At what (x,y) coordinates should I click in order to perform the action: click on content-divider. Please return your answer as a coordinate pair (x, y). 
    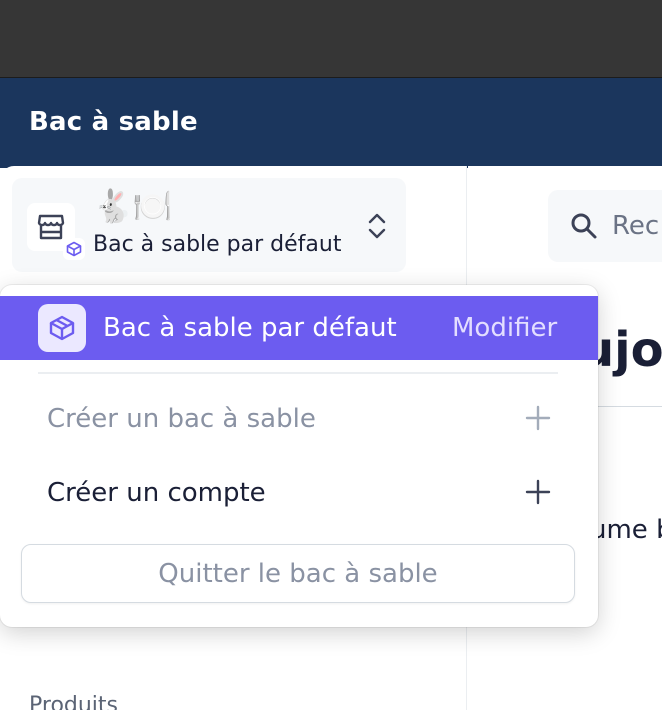
    Looking at the image, I should click on (630, 406).